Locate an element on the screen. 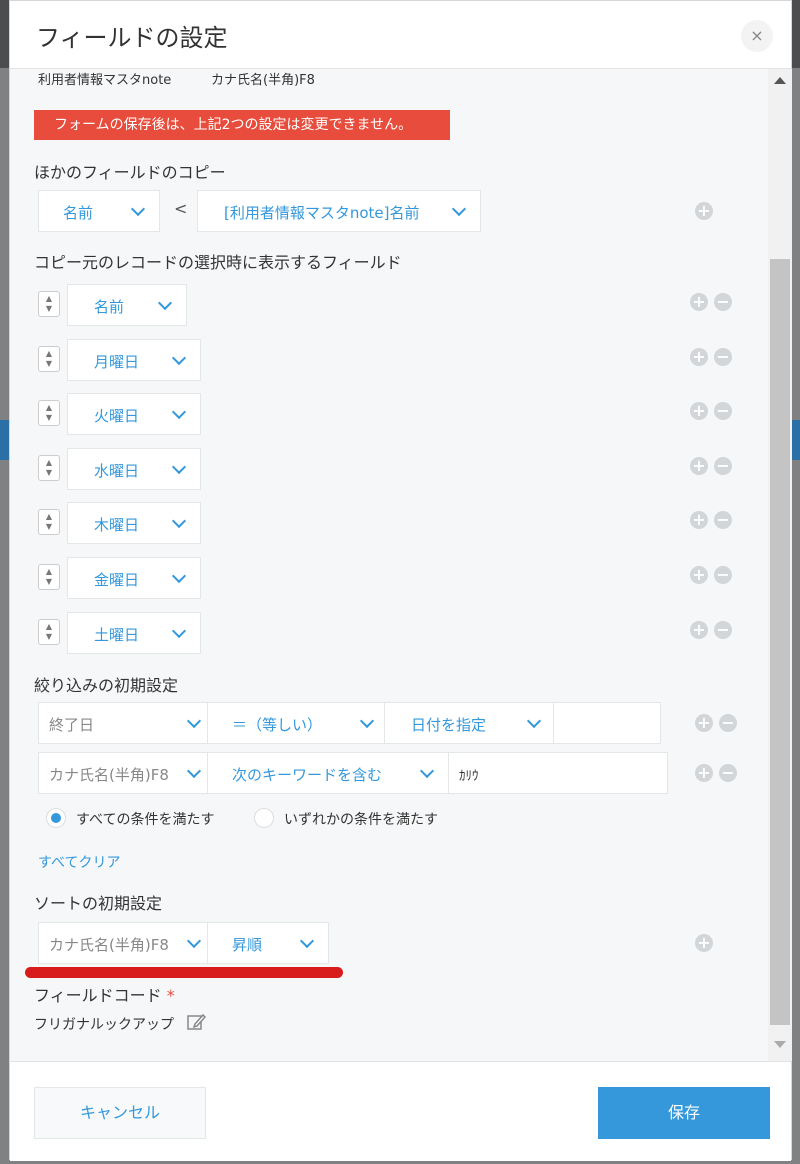 The height and width of the screenshot is (1164, 800). dialog-title: フィールドの設定 is located at coordinates (132, 38).